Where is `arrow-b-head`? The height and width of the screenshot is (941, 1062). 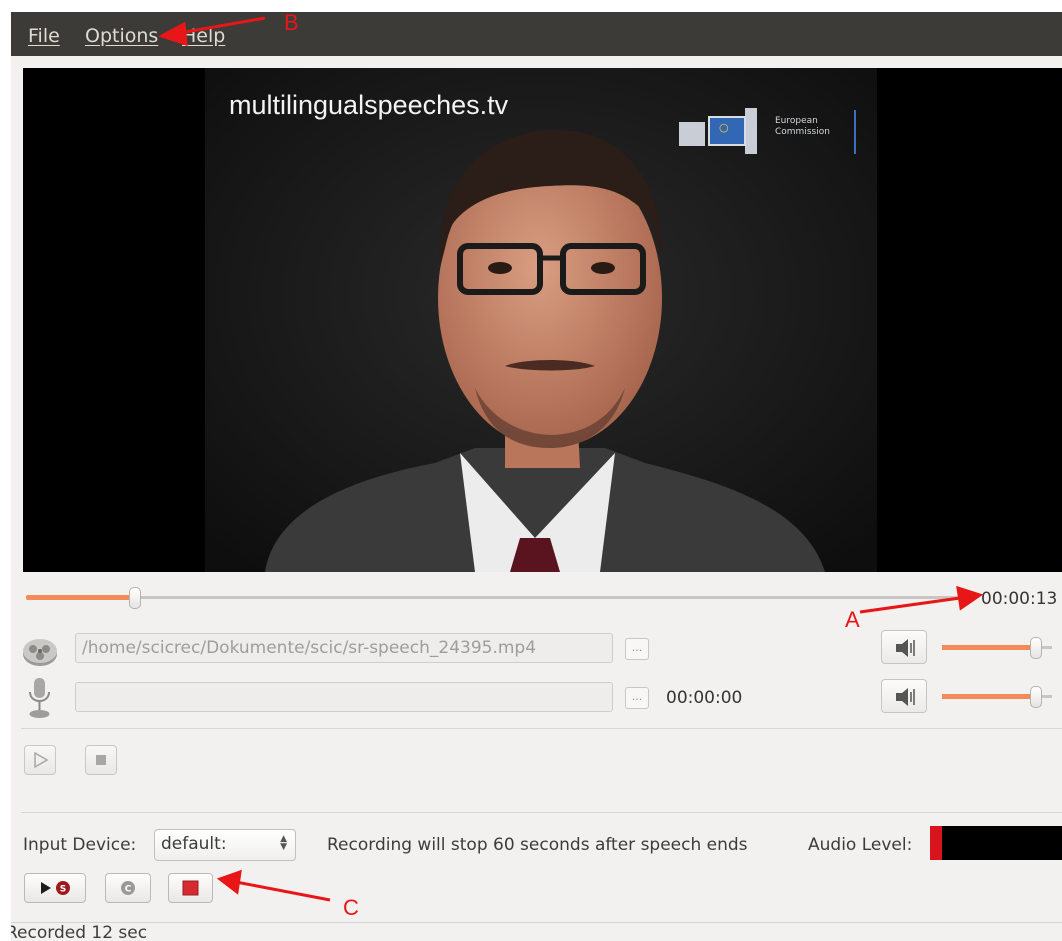 arrow-b-head is located at coordinates (173, 34).